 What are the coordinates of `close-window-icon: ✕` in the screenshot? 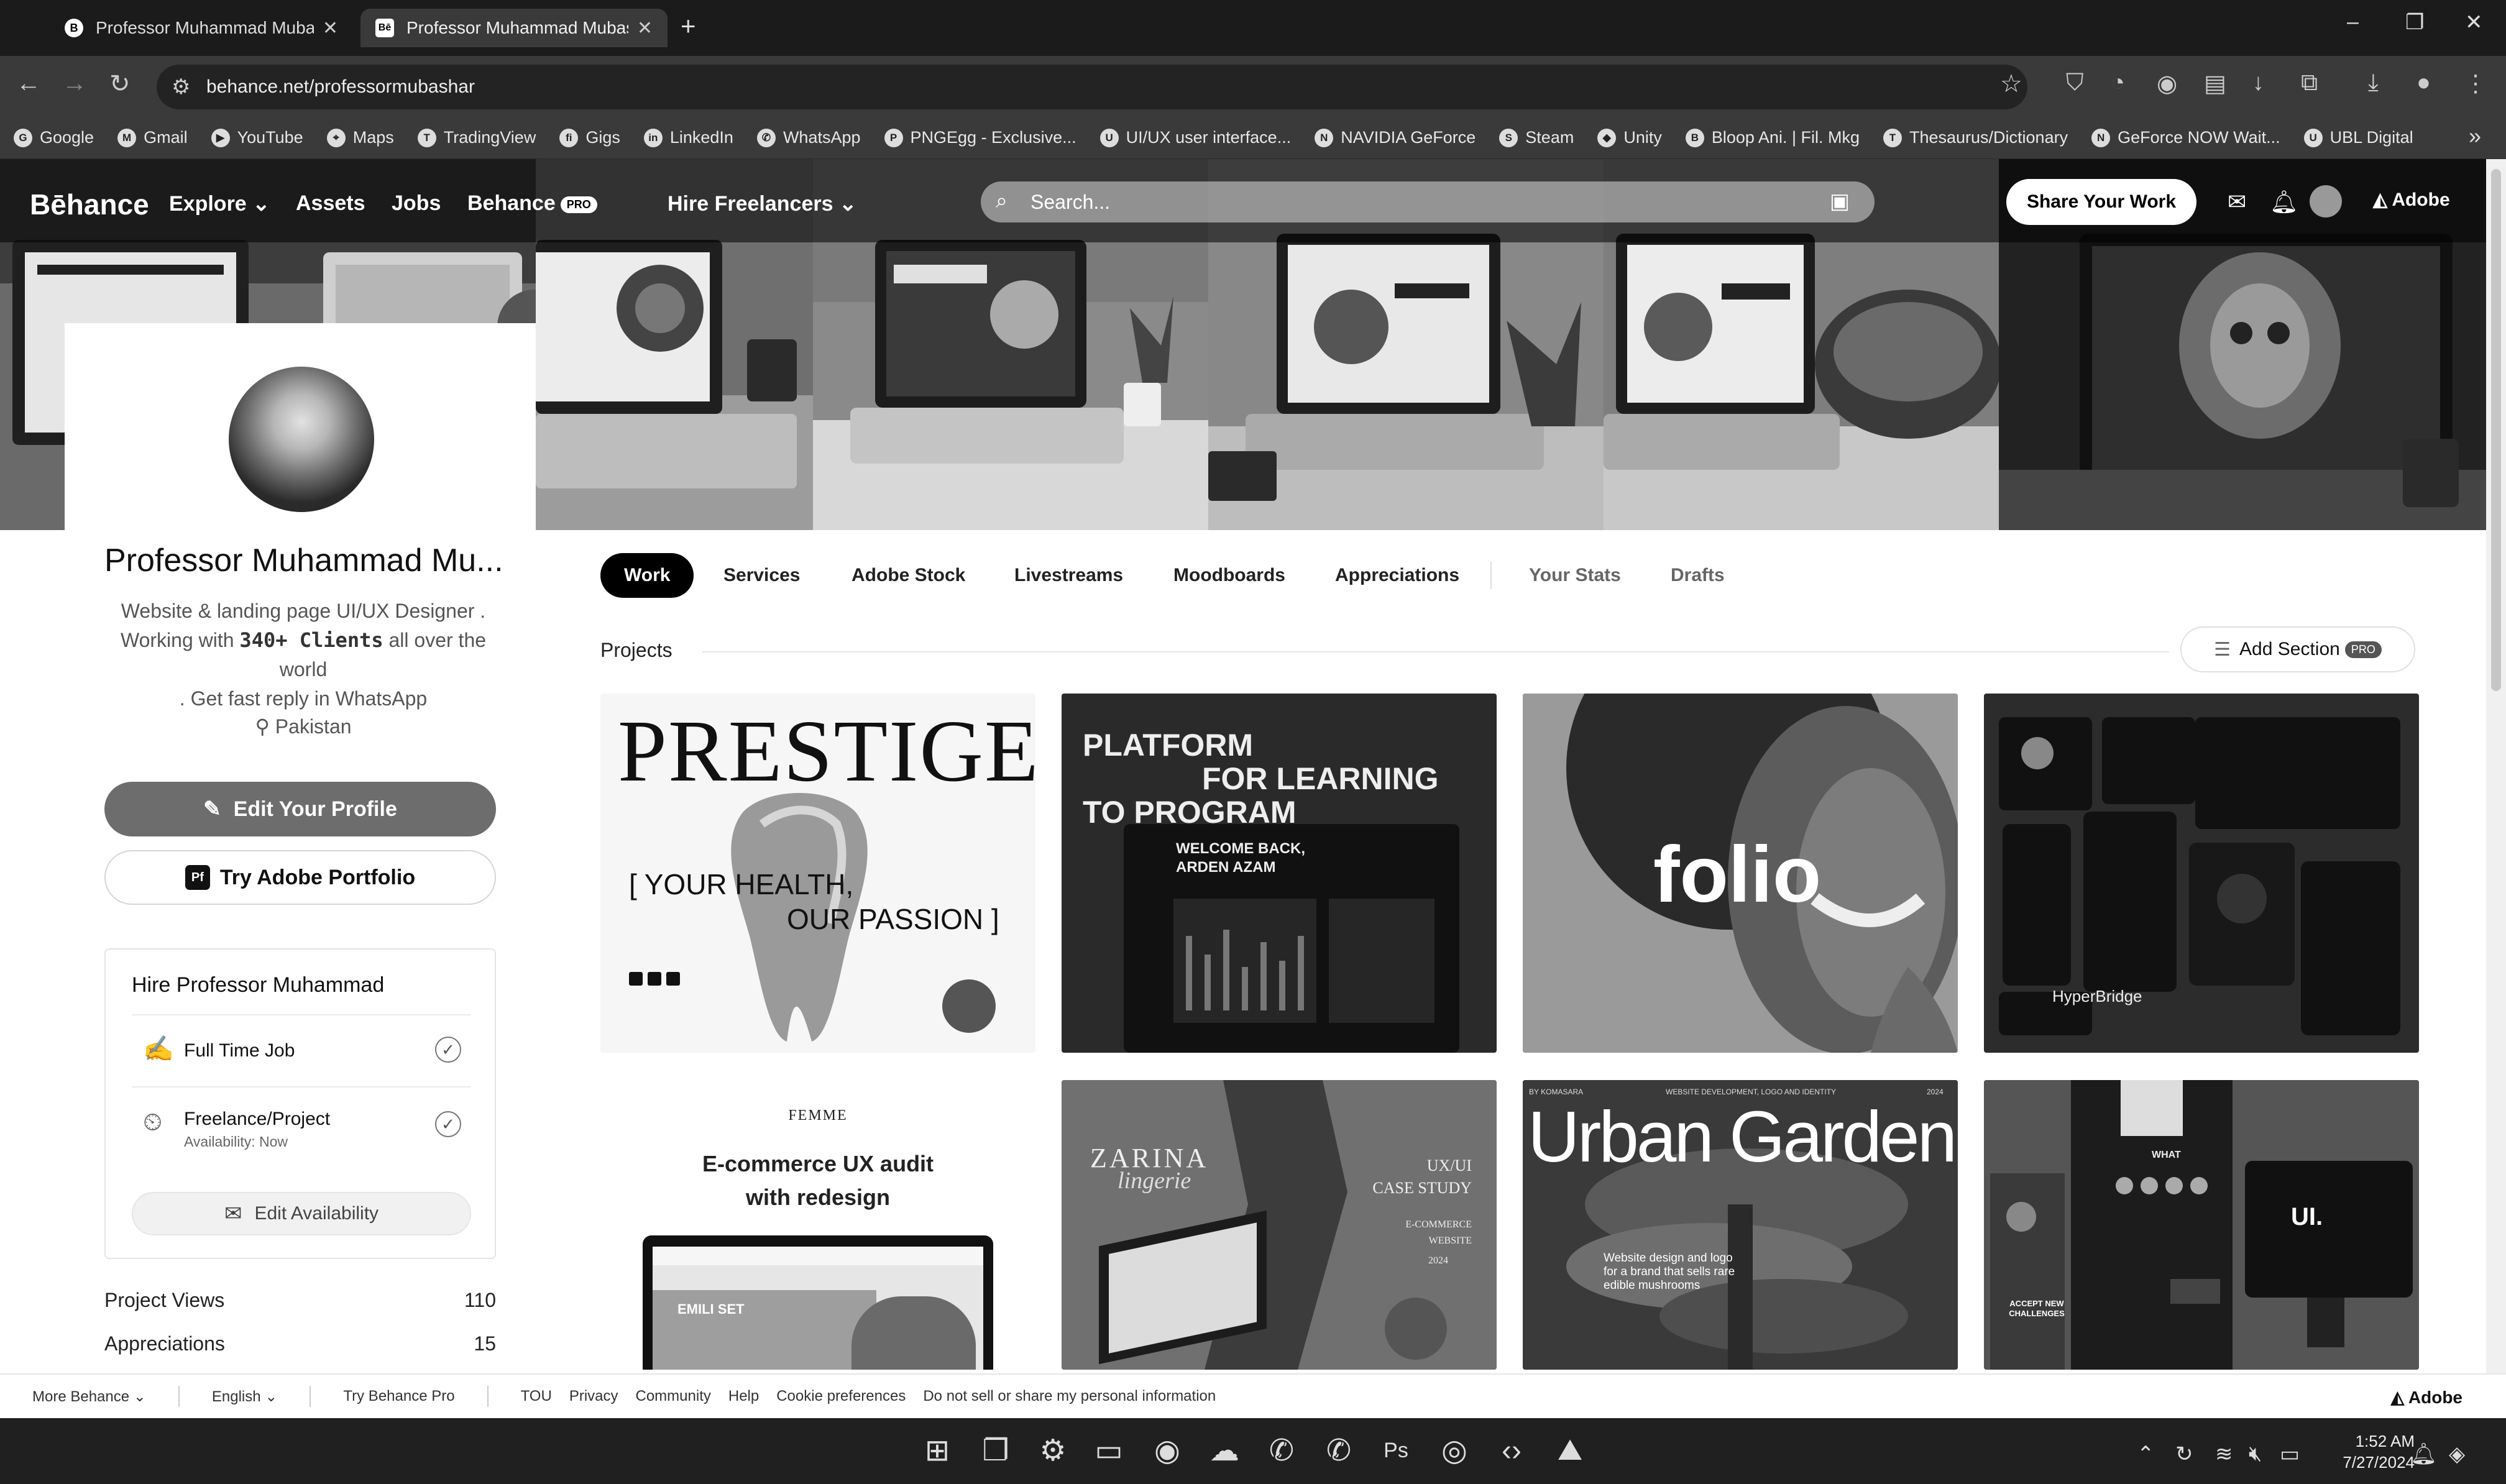 It's located at (2474, 22).